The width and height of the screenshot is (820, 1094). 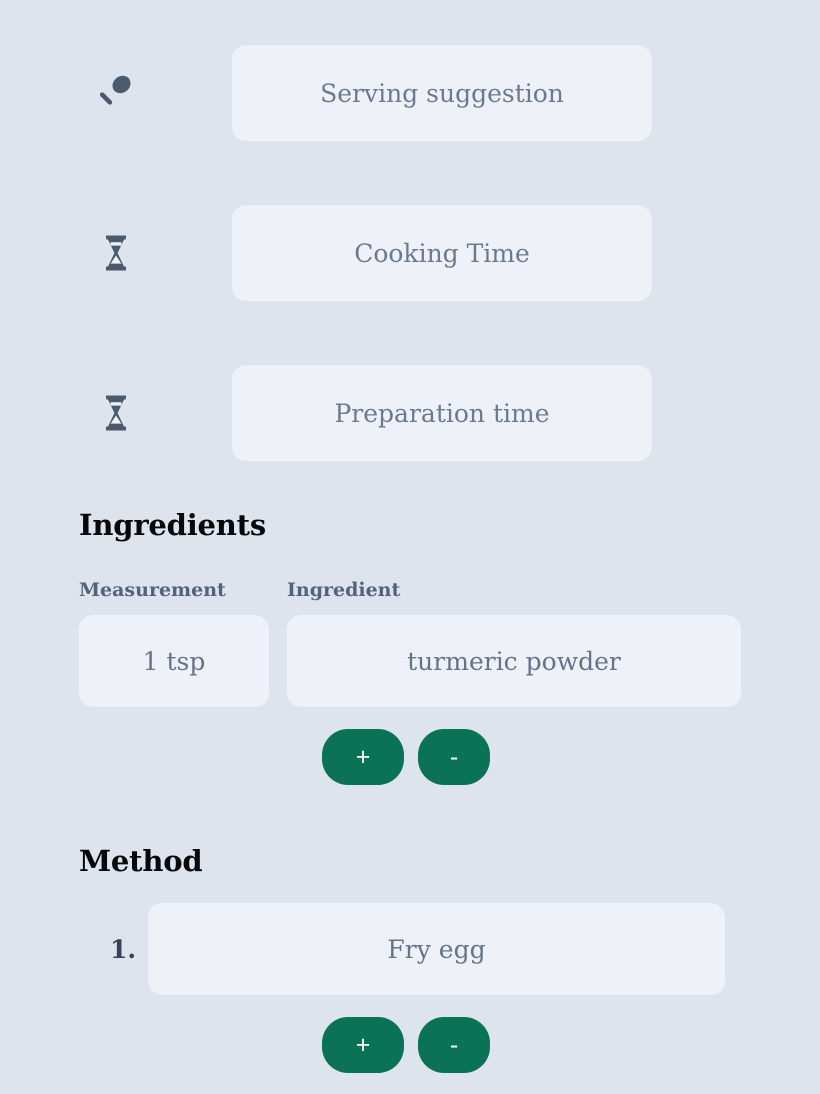 I want to click on preparation-time-row, so click(x=410, y=413).